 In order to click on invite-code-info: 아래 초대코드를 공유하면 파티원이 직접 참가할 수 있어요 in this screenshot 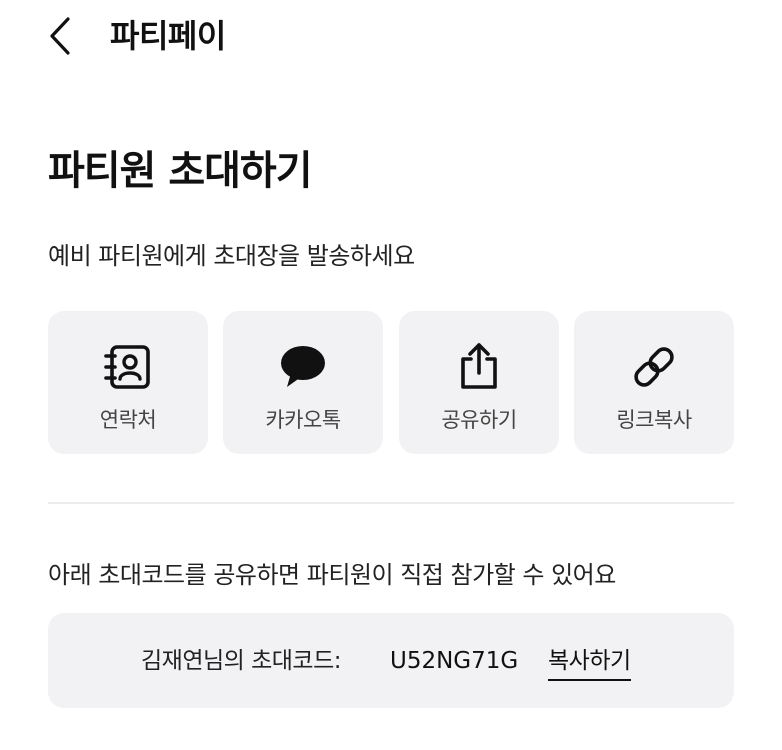, I will do `click(332, 575)`.